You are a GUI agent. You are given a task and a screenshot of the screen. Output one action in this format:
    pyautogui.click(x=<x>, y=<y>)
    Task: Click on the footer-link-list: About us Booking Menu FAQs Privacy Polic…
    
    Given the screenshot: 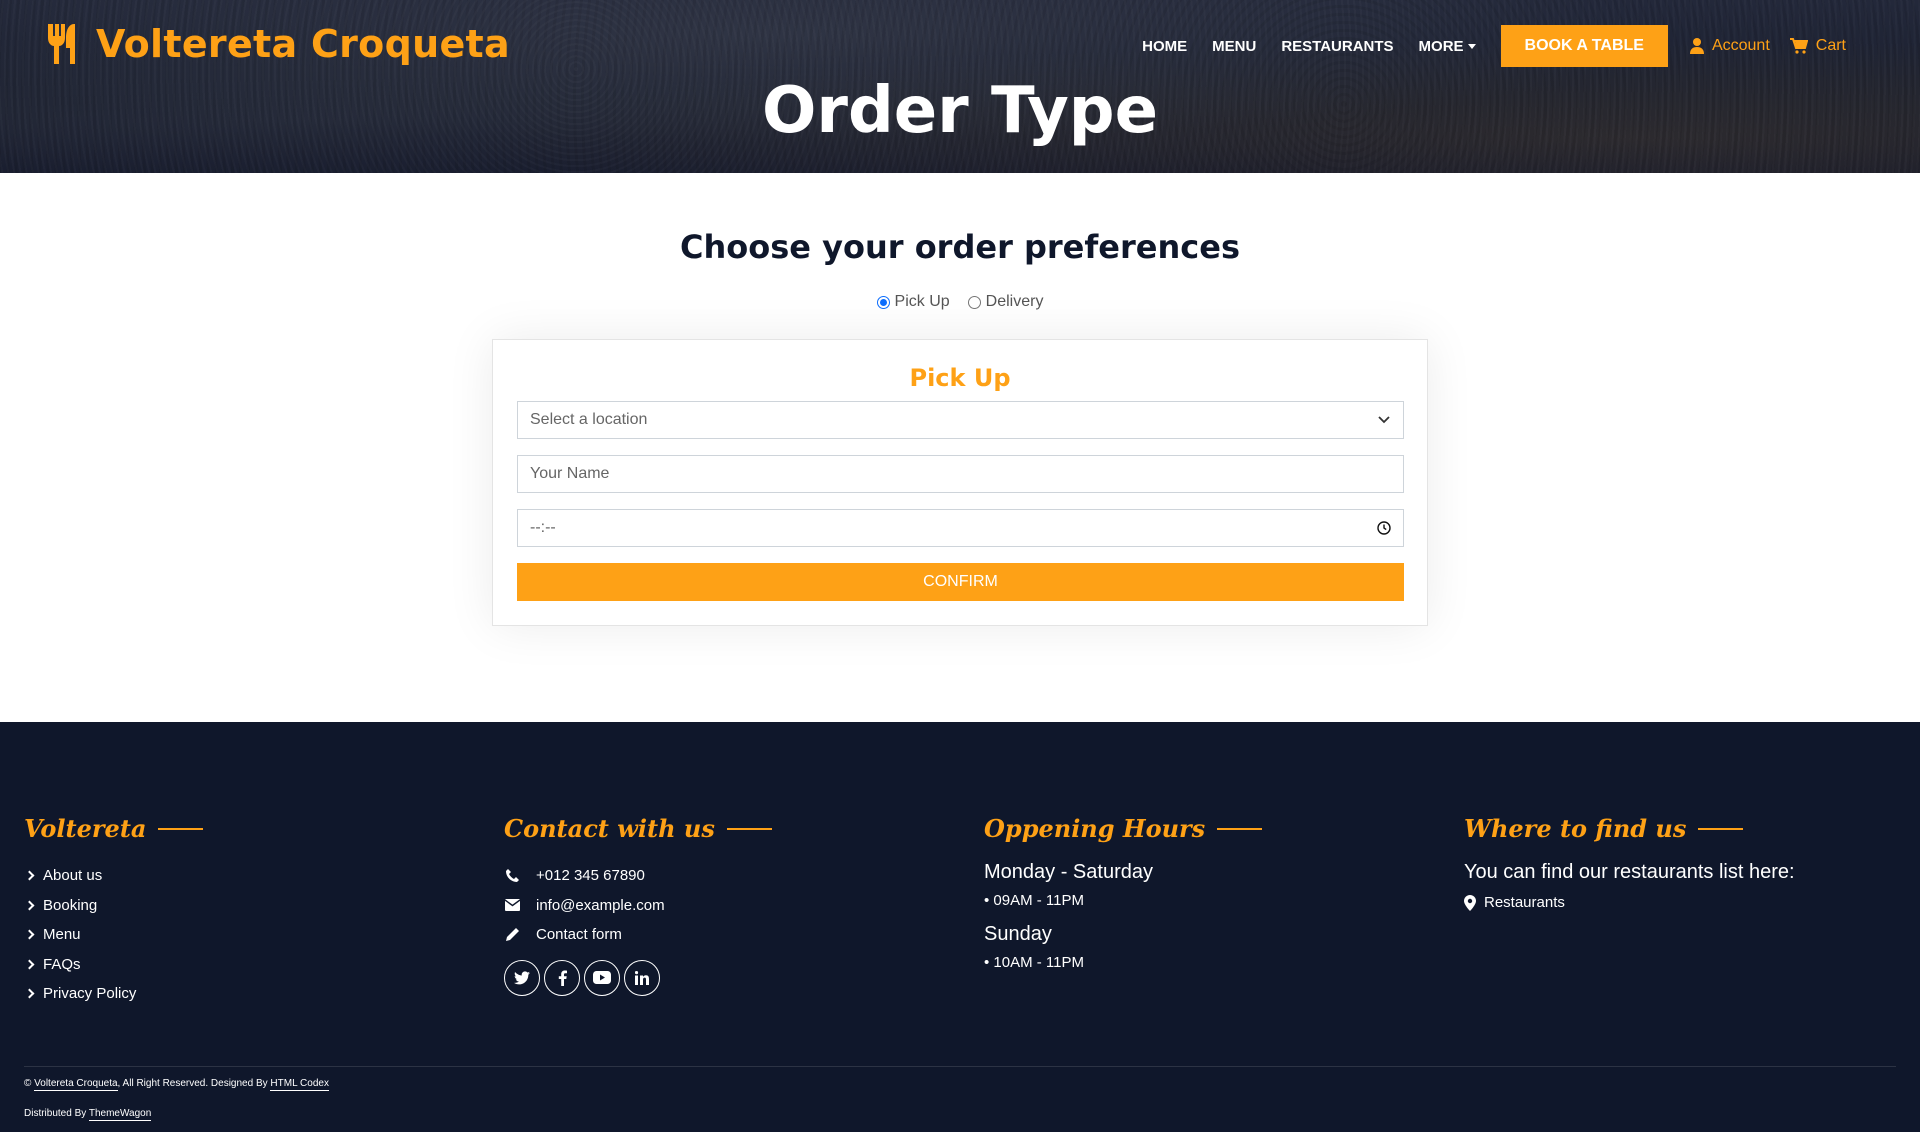 What is the action you would take?
    pyautogui.click(x=113, y=935)
    